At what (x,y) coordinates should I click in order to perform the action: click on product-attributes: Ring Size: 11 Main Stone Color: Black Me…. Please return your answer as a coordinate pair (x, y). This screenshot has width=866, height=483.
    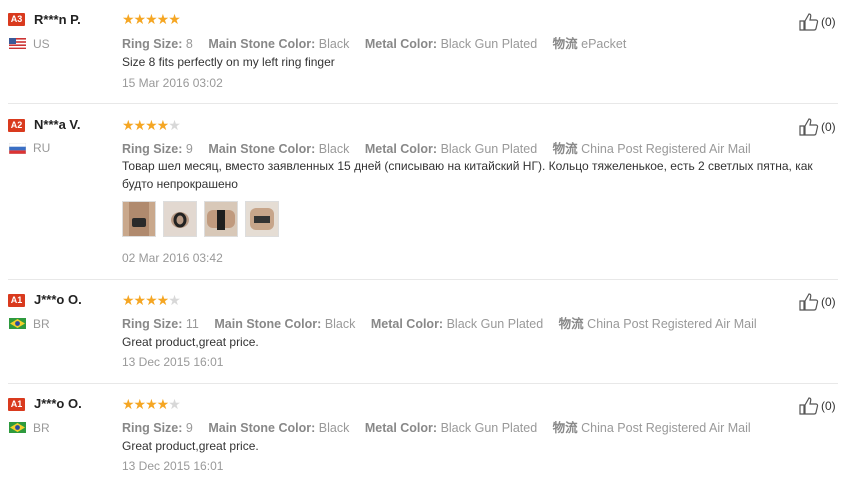
    Looking at the image, I should click on (439, 324).